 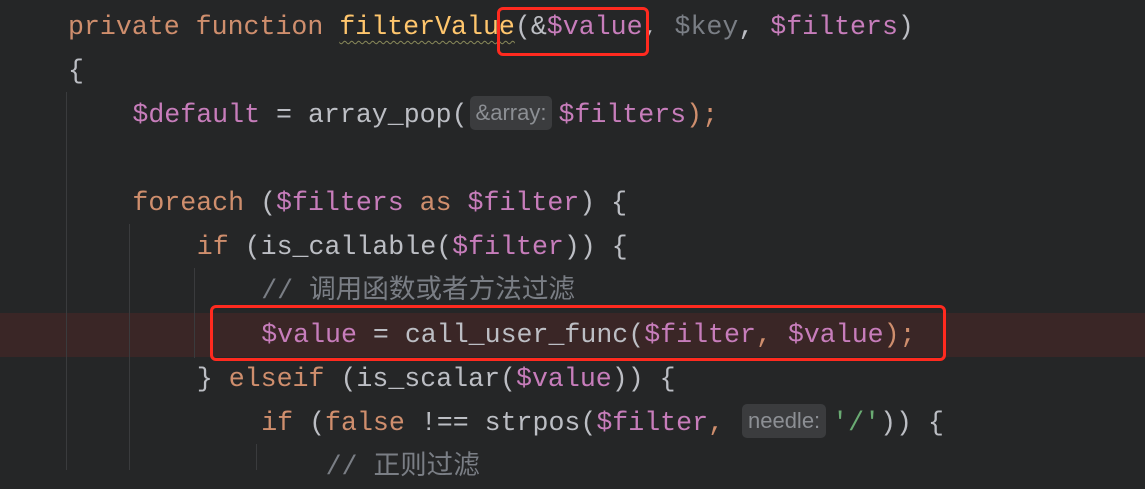 I want to click on code-line, so click(x=572, y=159).